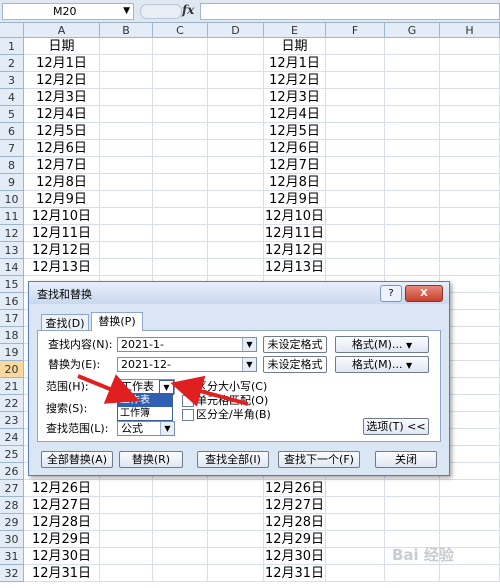 The width and height of the screenshot is (500, 588). I want to click on watermark: Bai 经验, so click(423, 555).